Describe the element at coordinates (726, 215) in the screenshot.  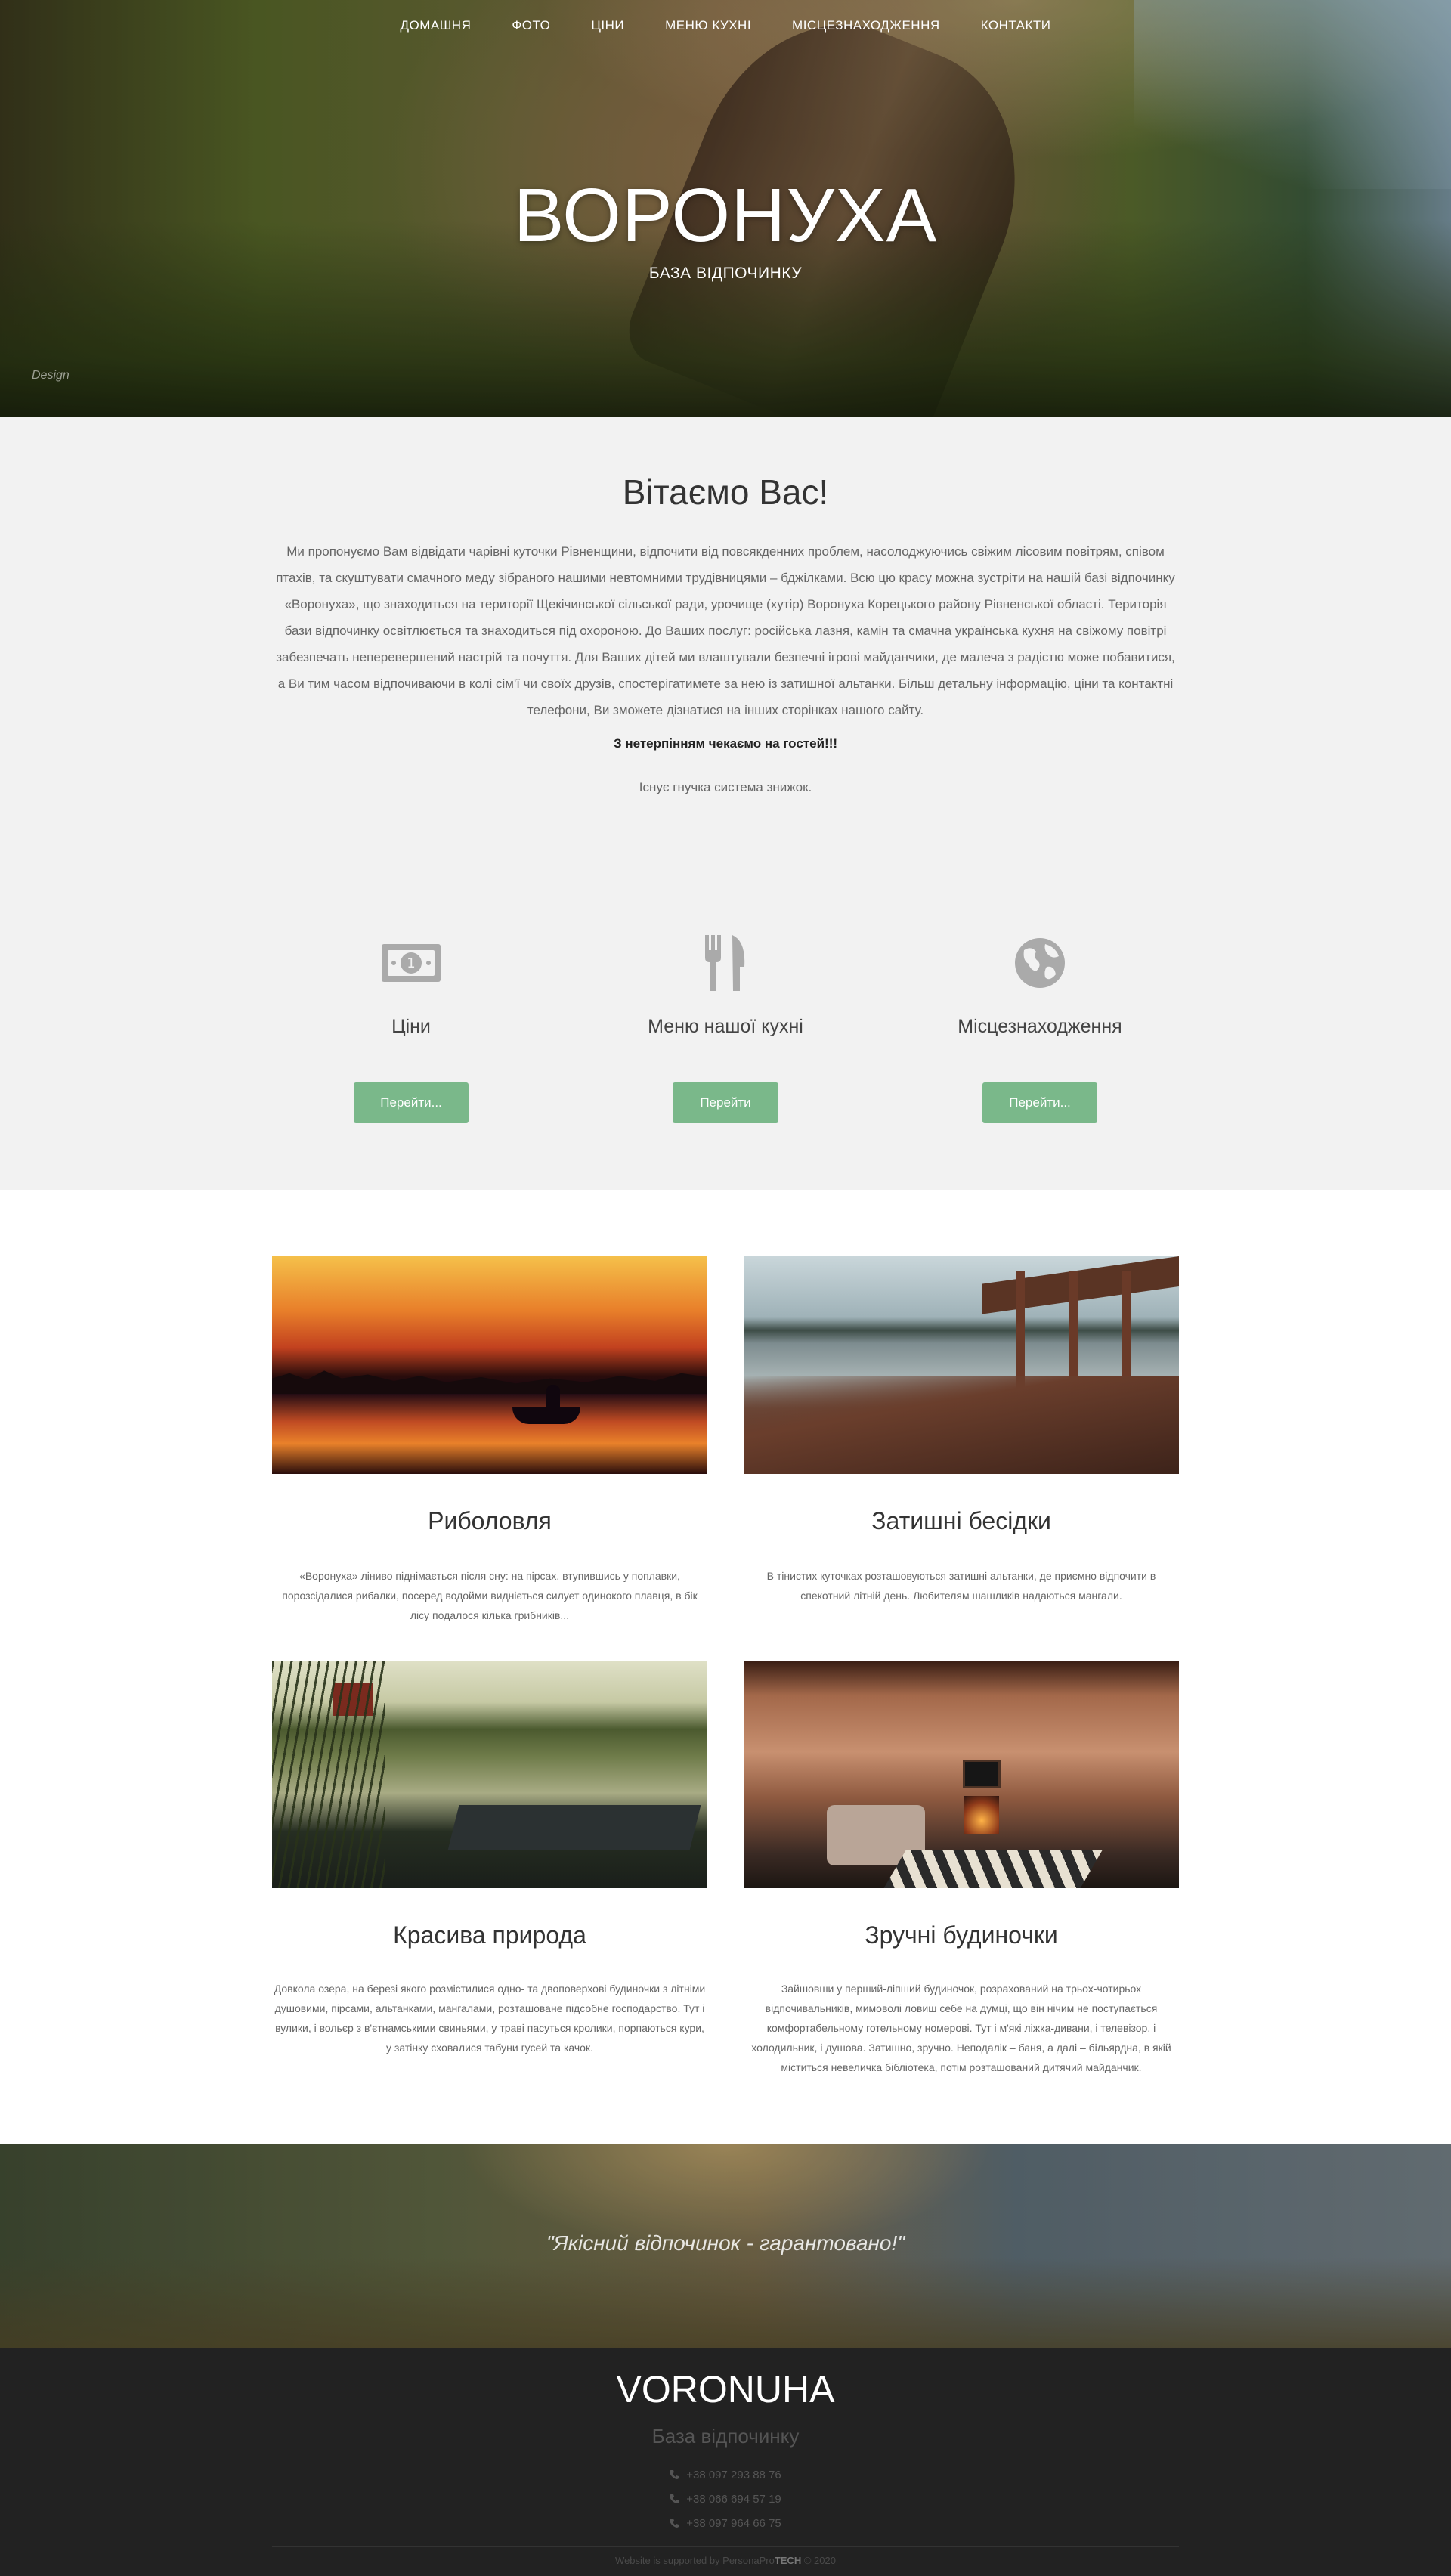
I see `hero-title: ВОРОНУХА` at that location.